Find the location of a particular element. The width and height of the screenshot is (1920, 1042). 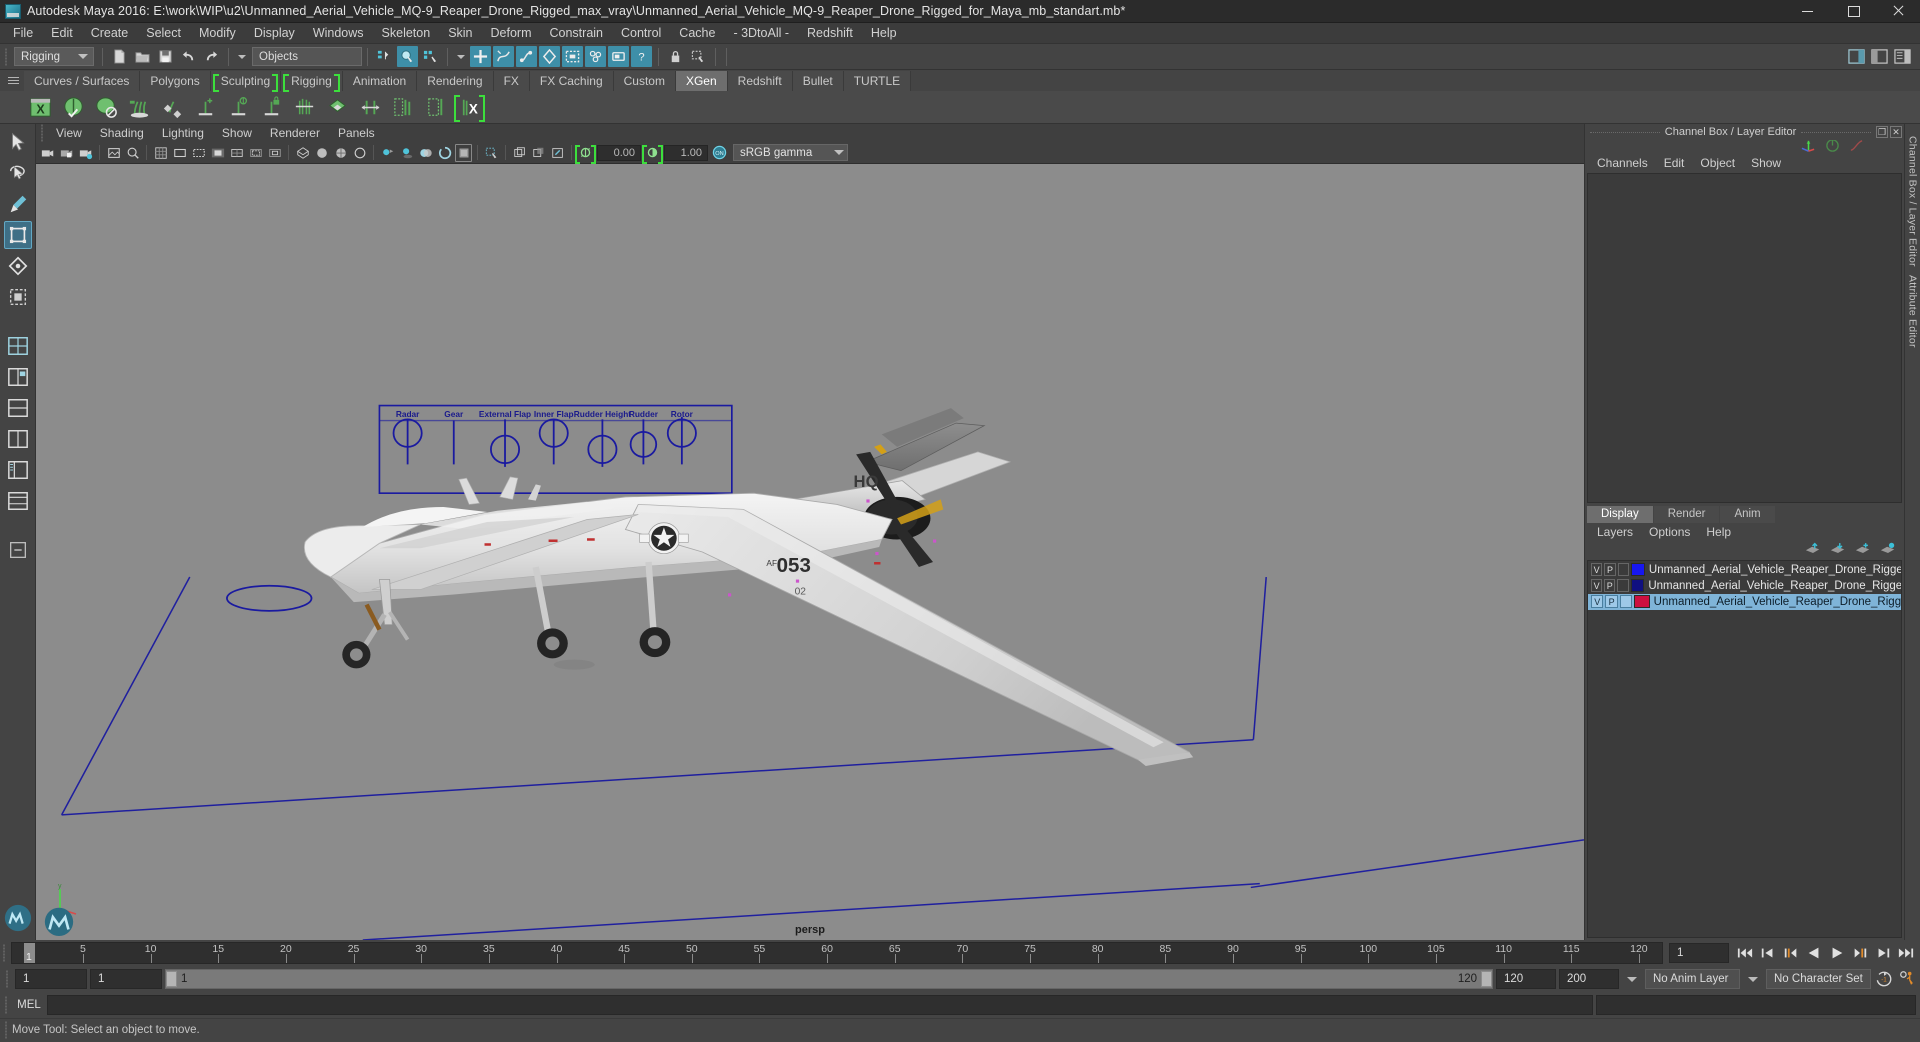

isolate-select-icon is located at coordinates (491, 153).